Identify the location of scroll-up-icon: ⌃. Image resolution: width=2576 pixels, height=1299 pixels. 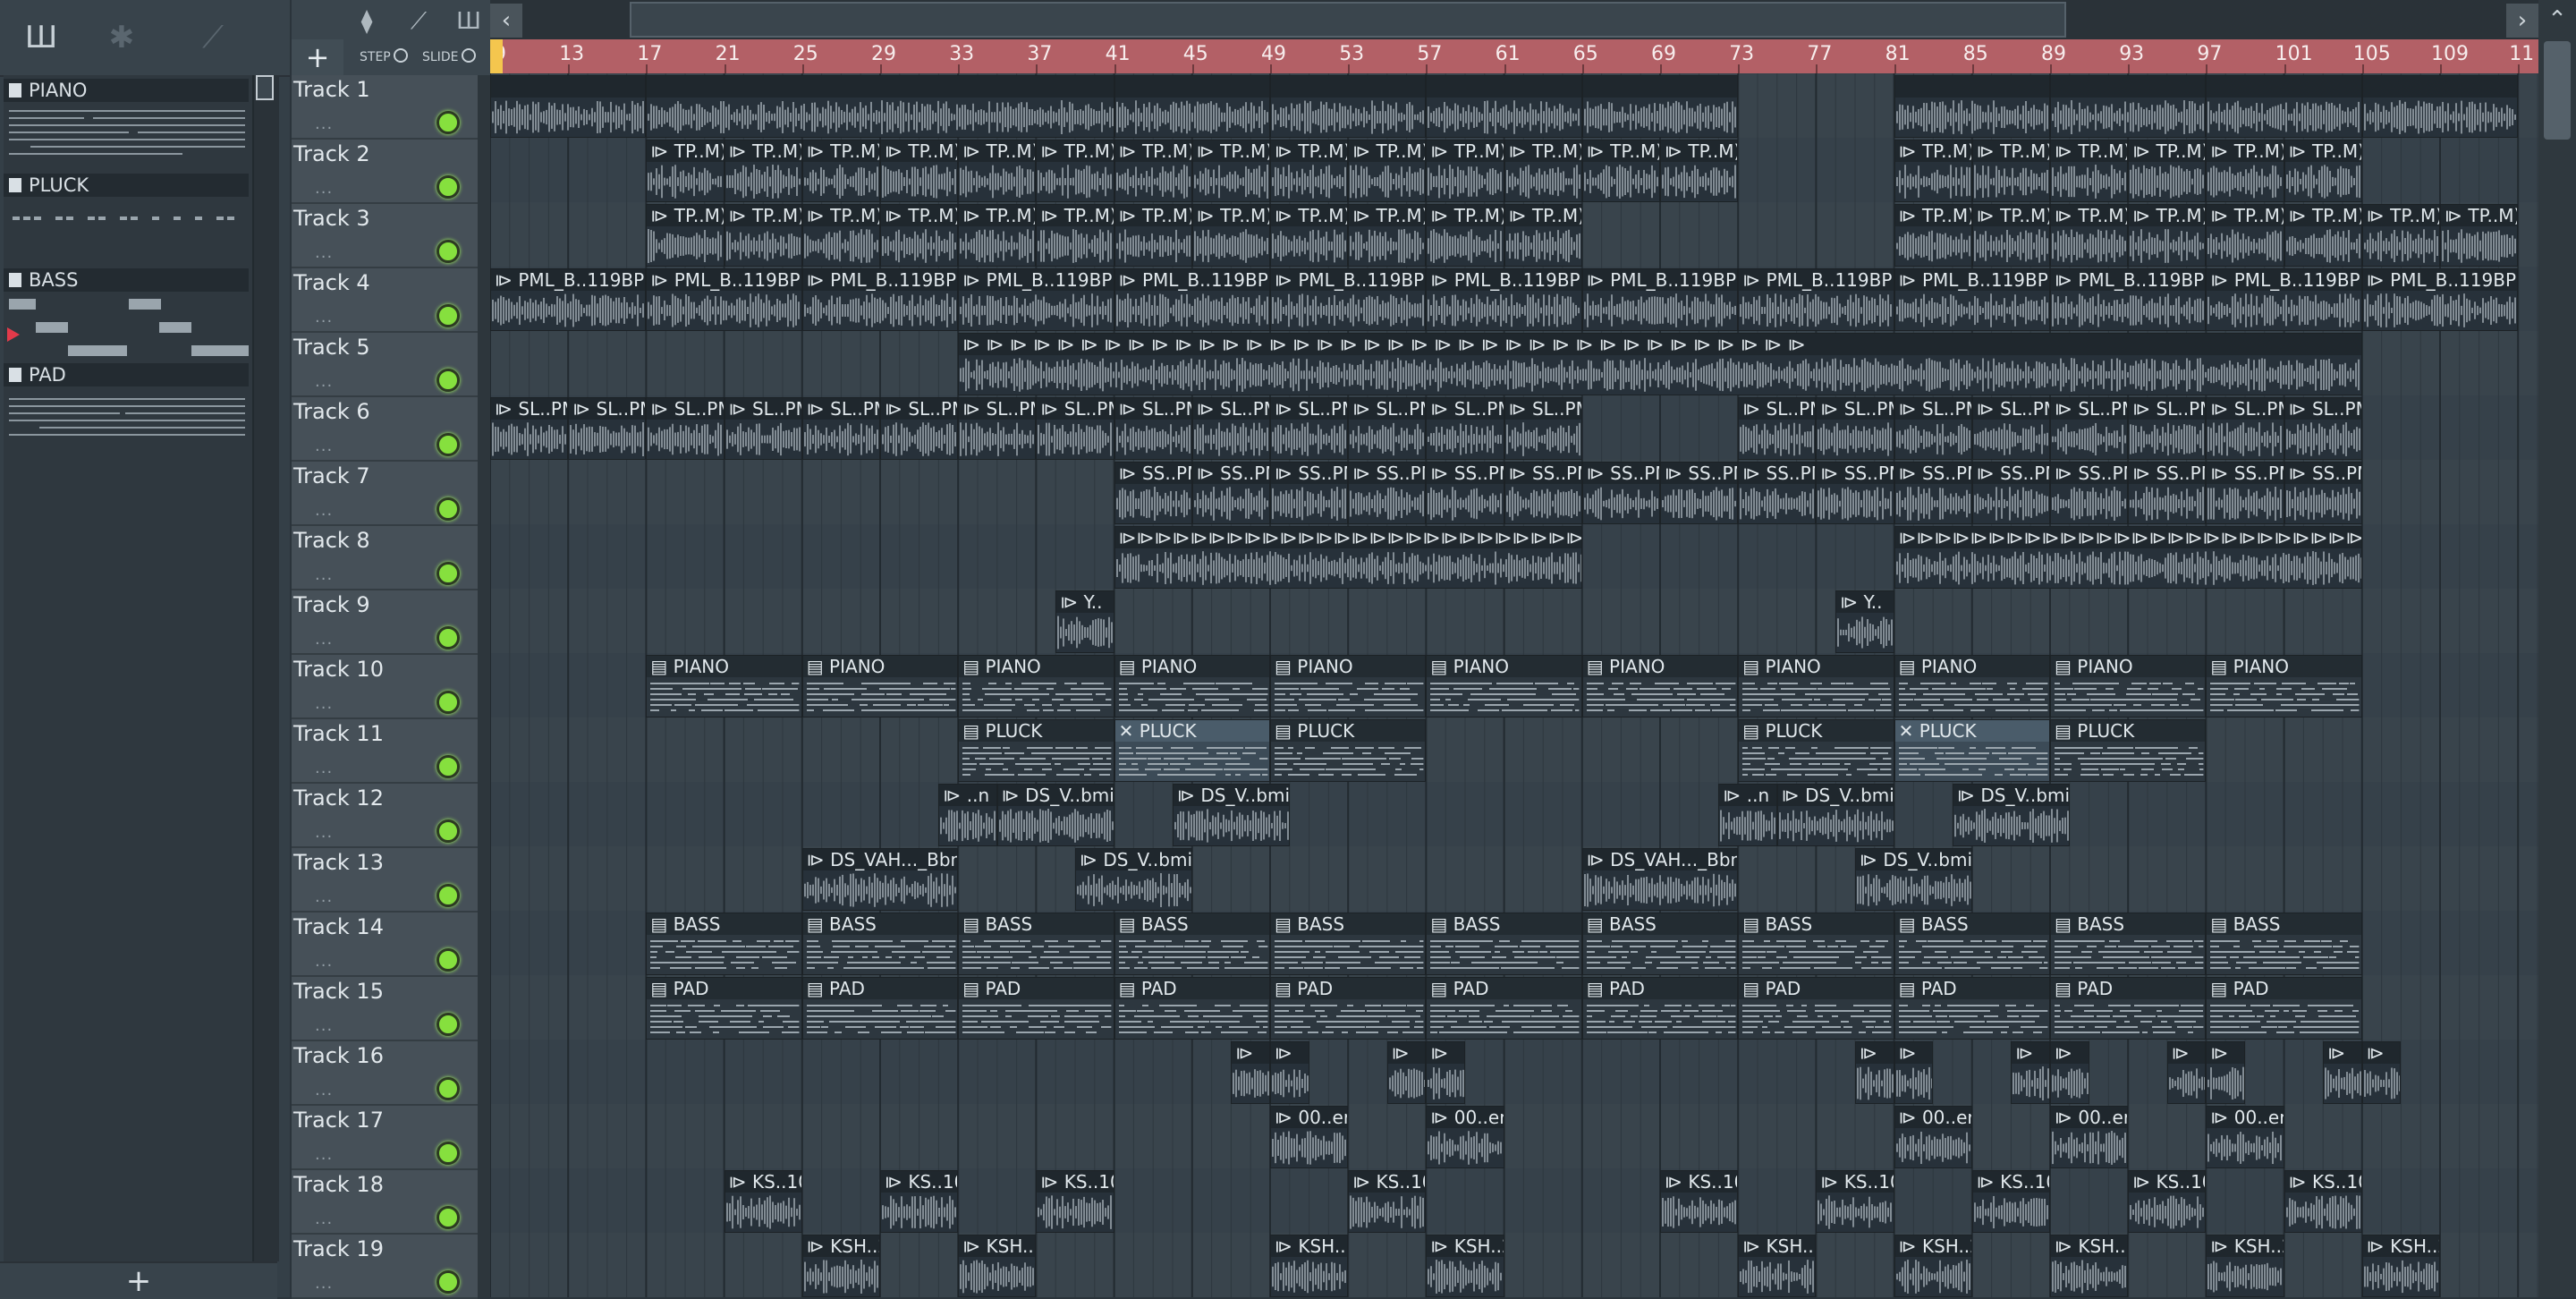
(2557, 19).